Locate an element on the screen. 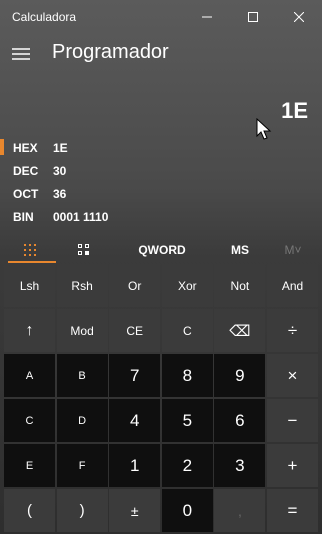  minimize-button is located at coordinates (207, 17).